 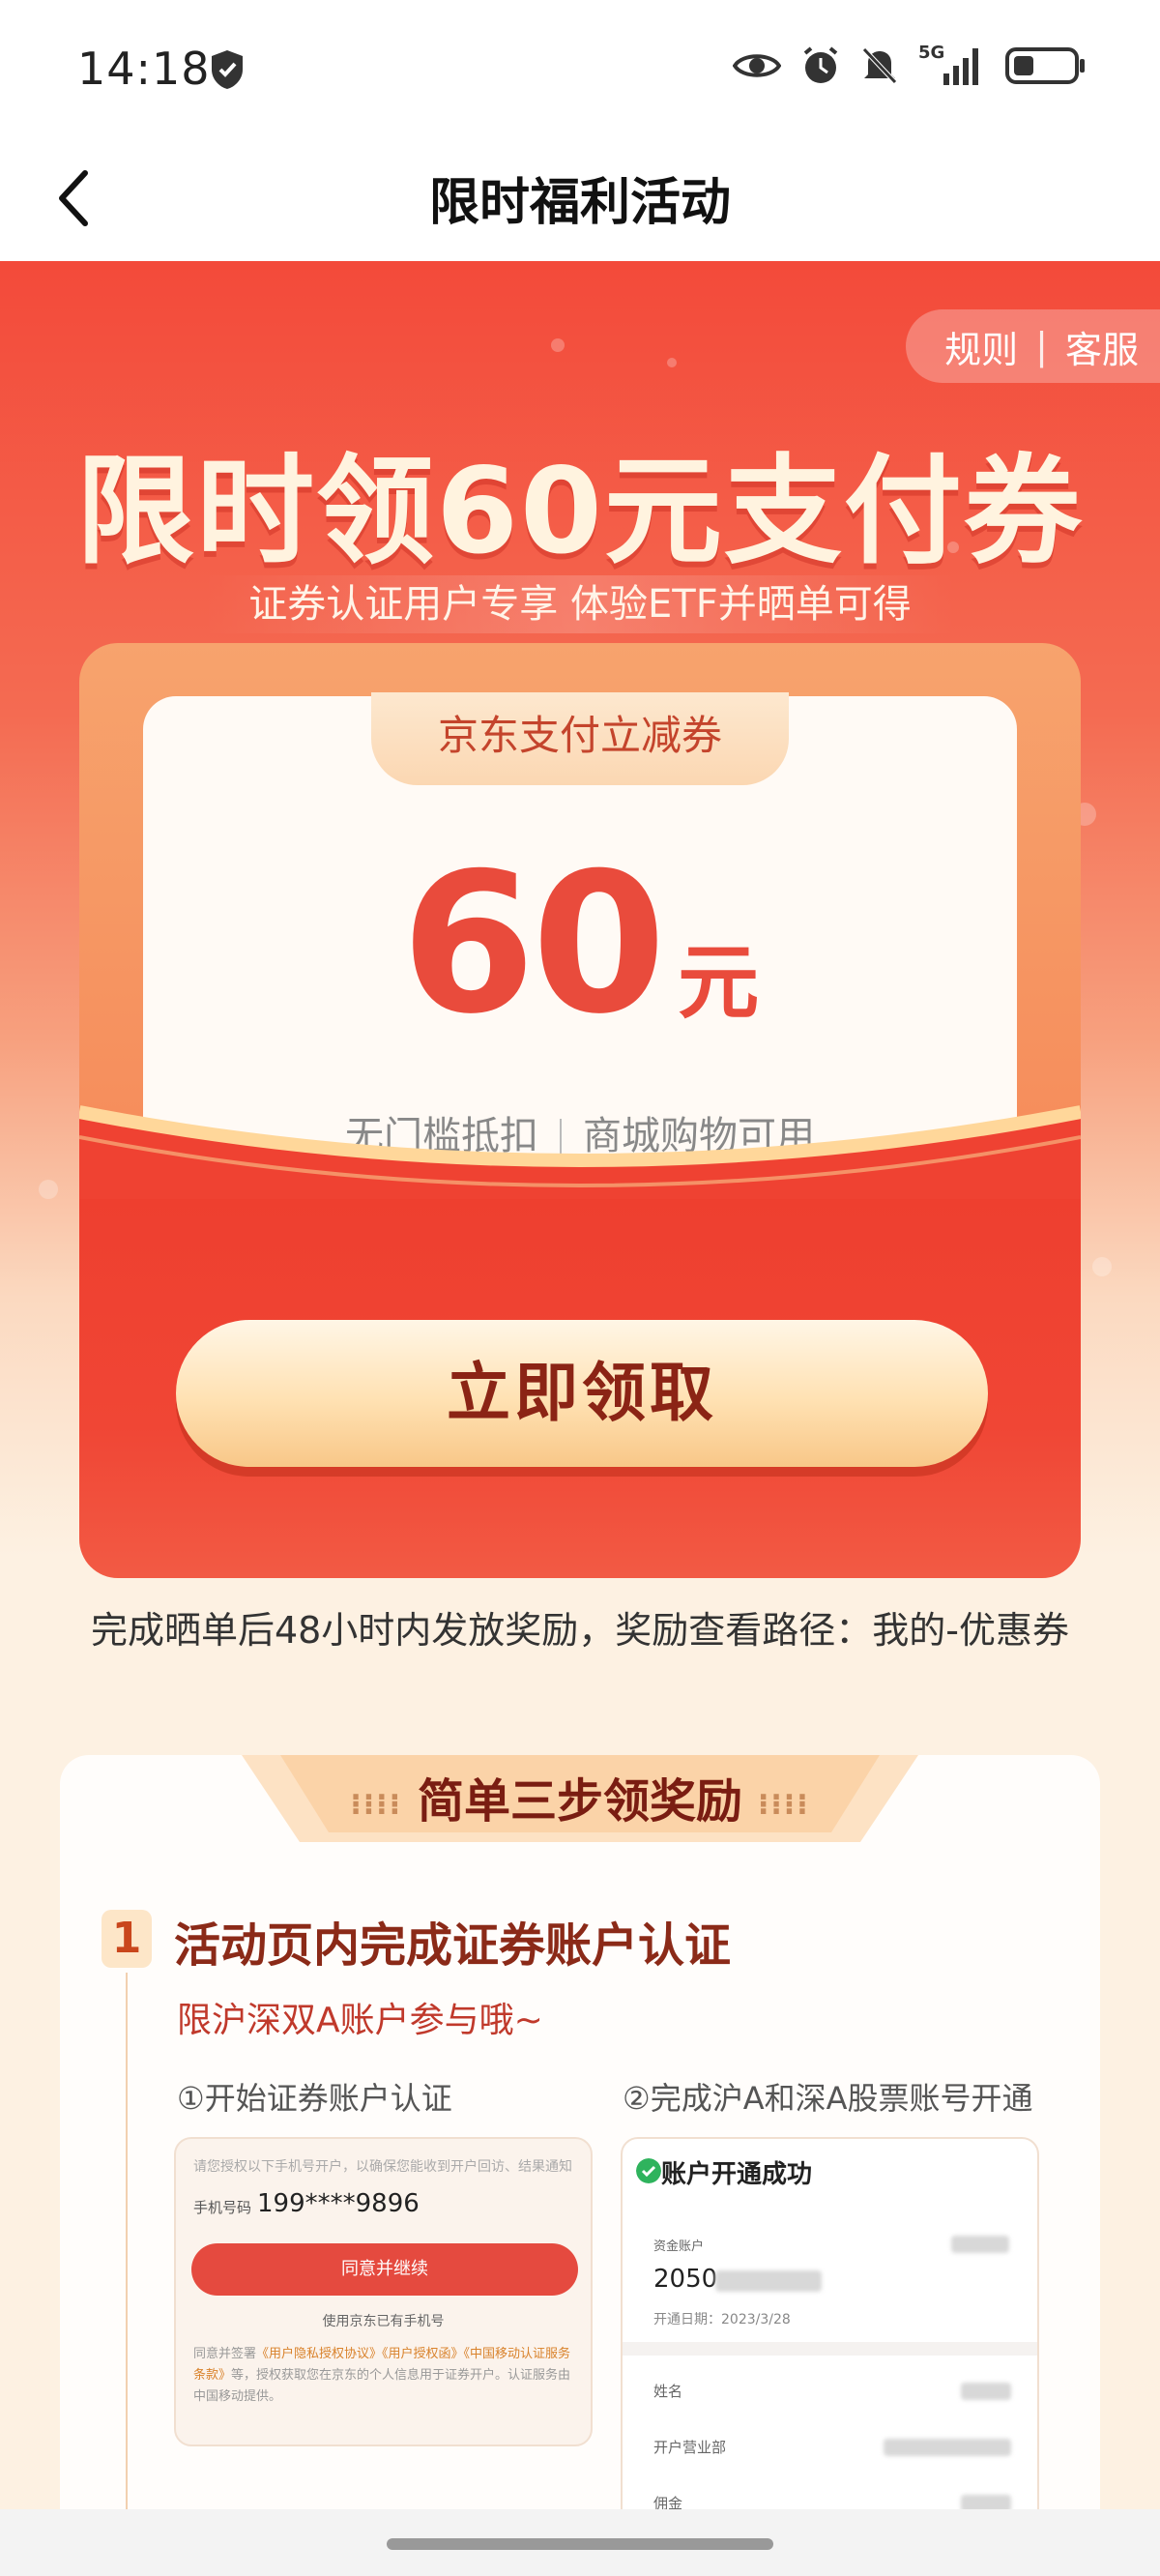 I want to click on step-subtitle: 限沪深双A账户参与哦~, so click(x=360, y=2020).